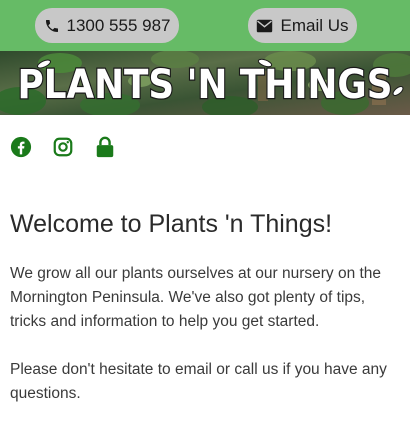  Describe the element at coordinates (21, 147) in the screenshot. I see `facebook-icon` at that location.